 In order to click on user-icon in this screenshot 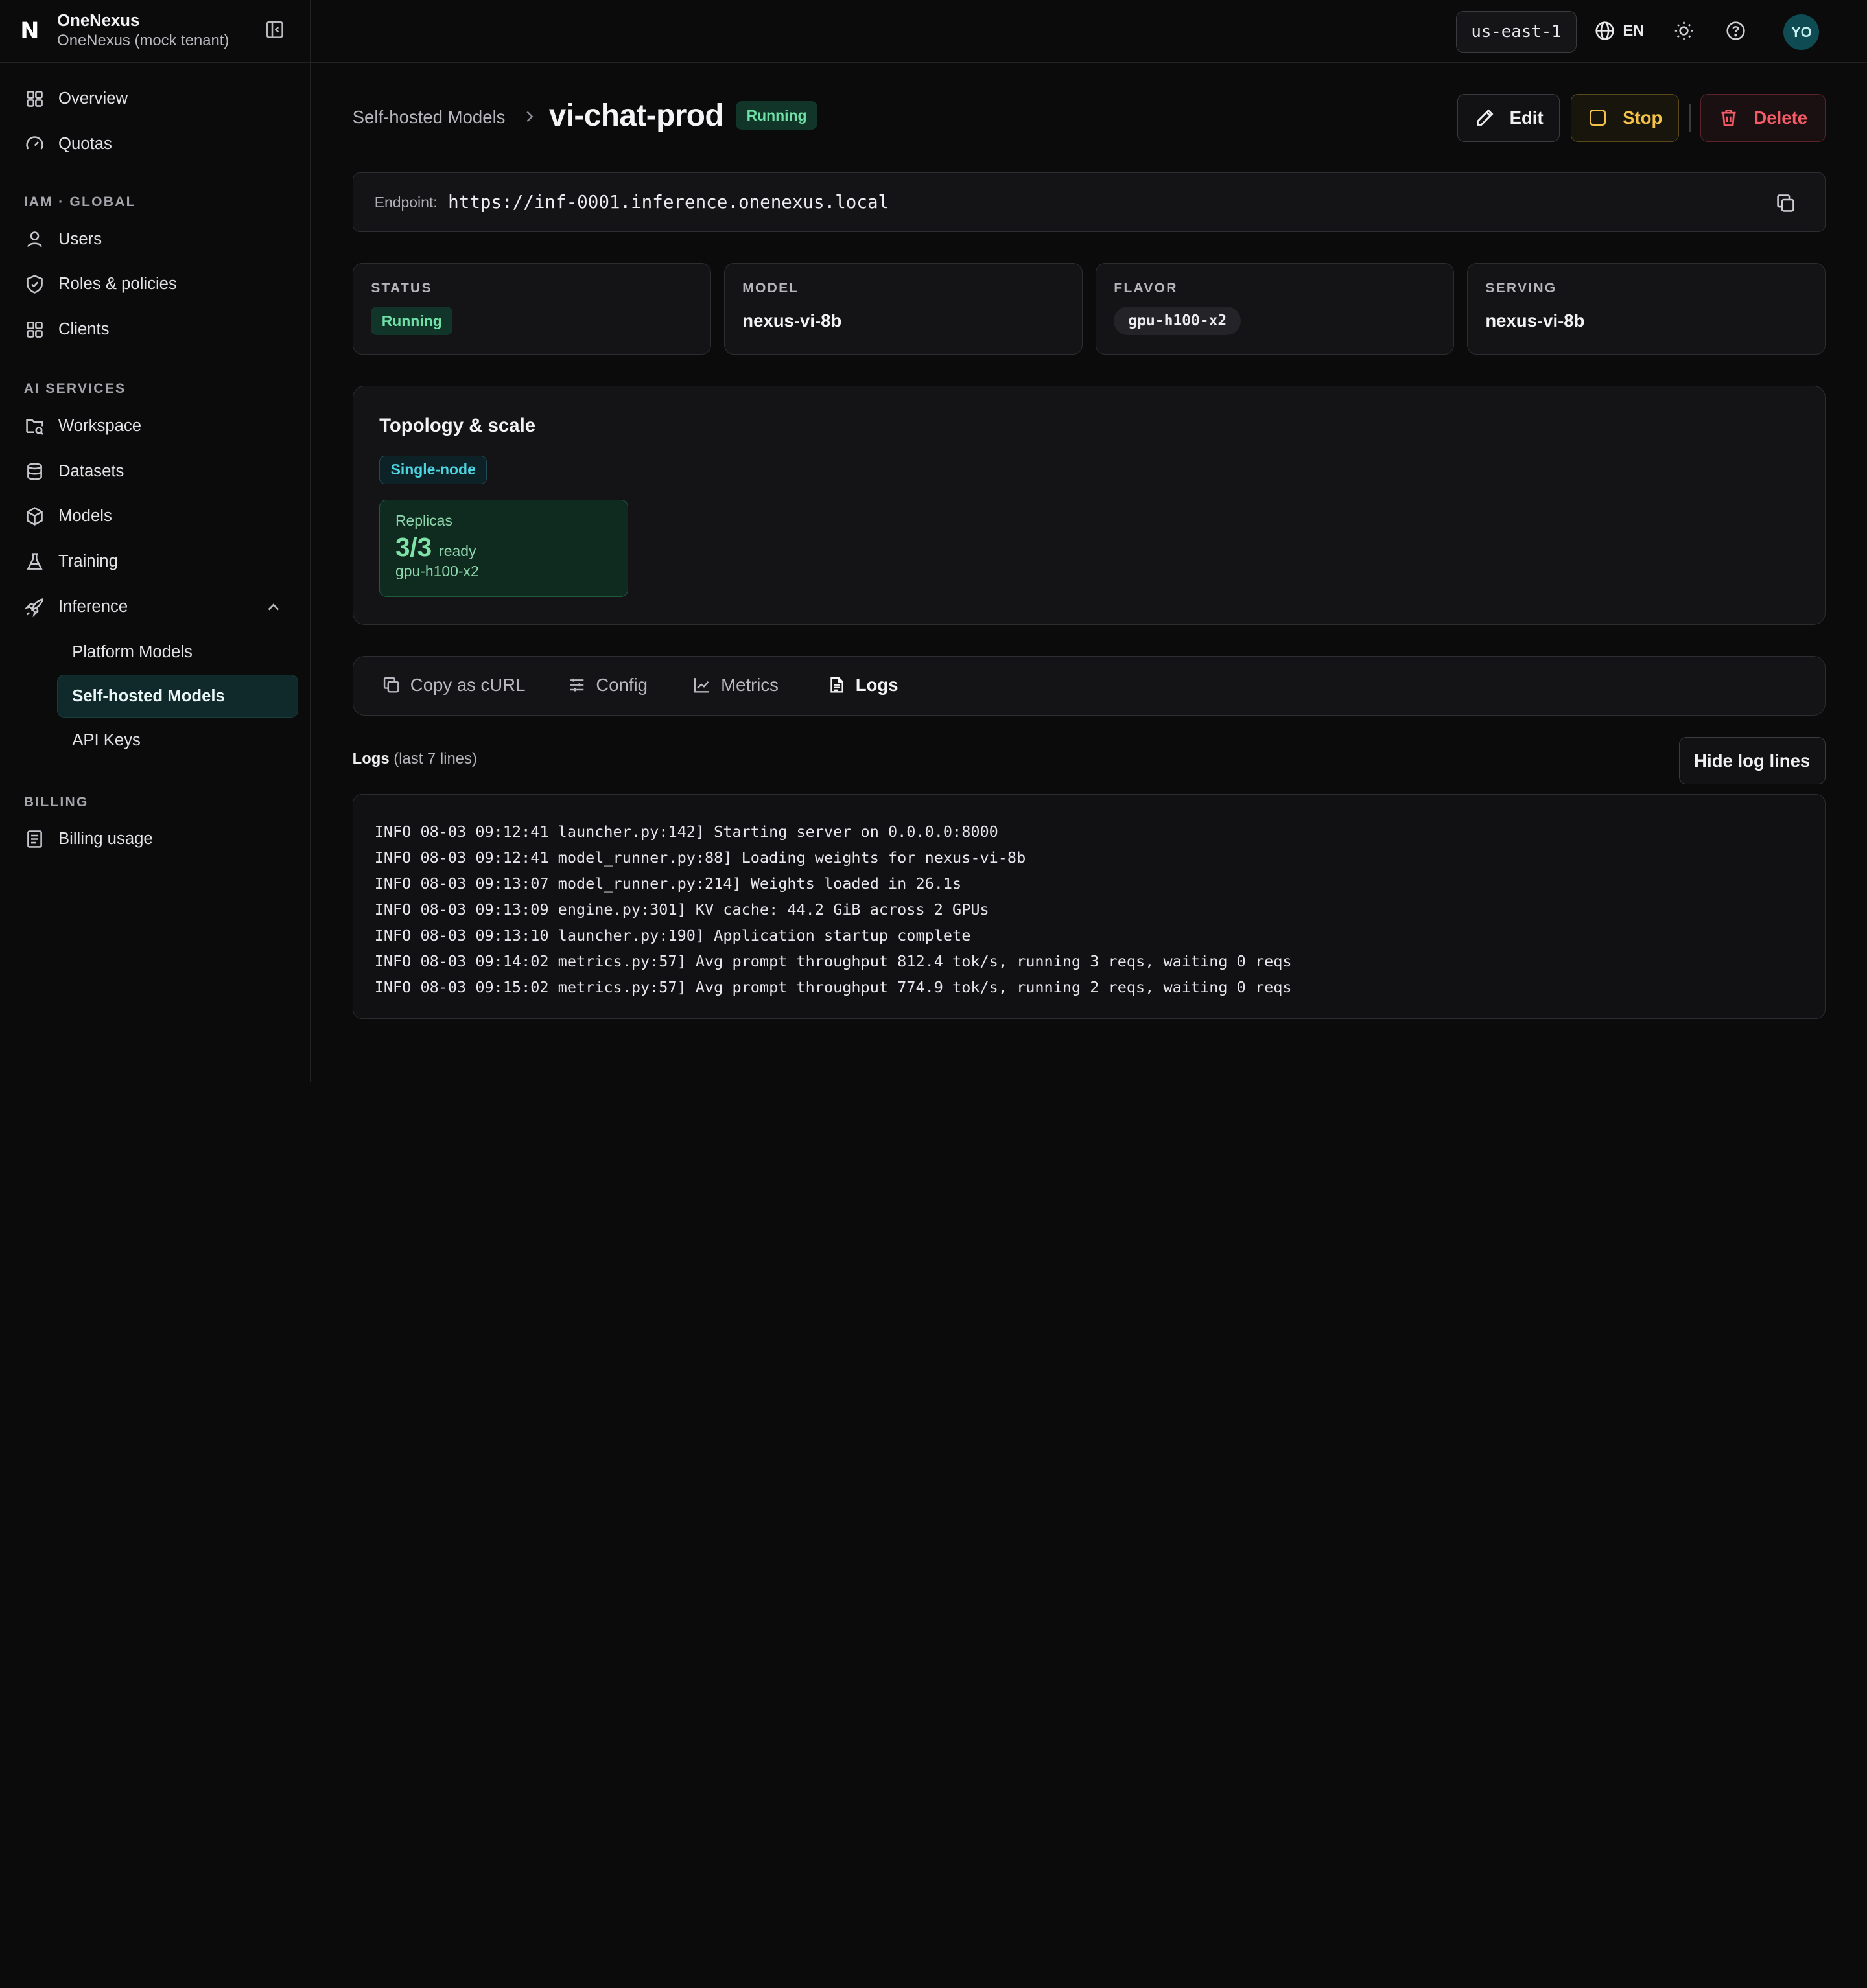, I will do `click(34, 240)`.